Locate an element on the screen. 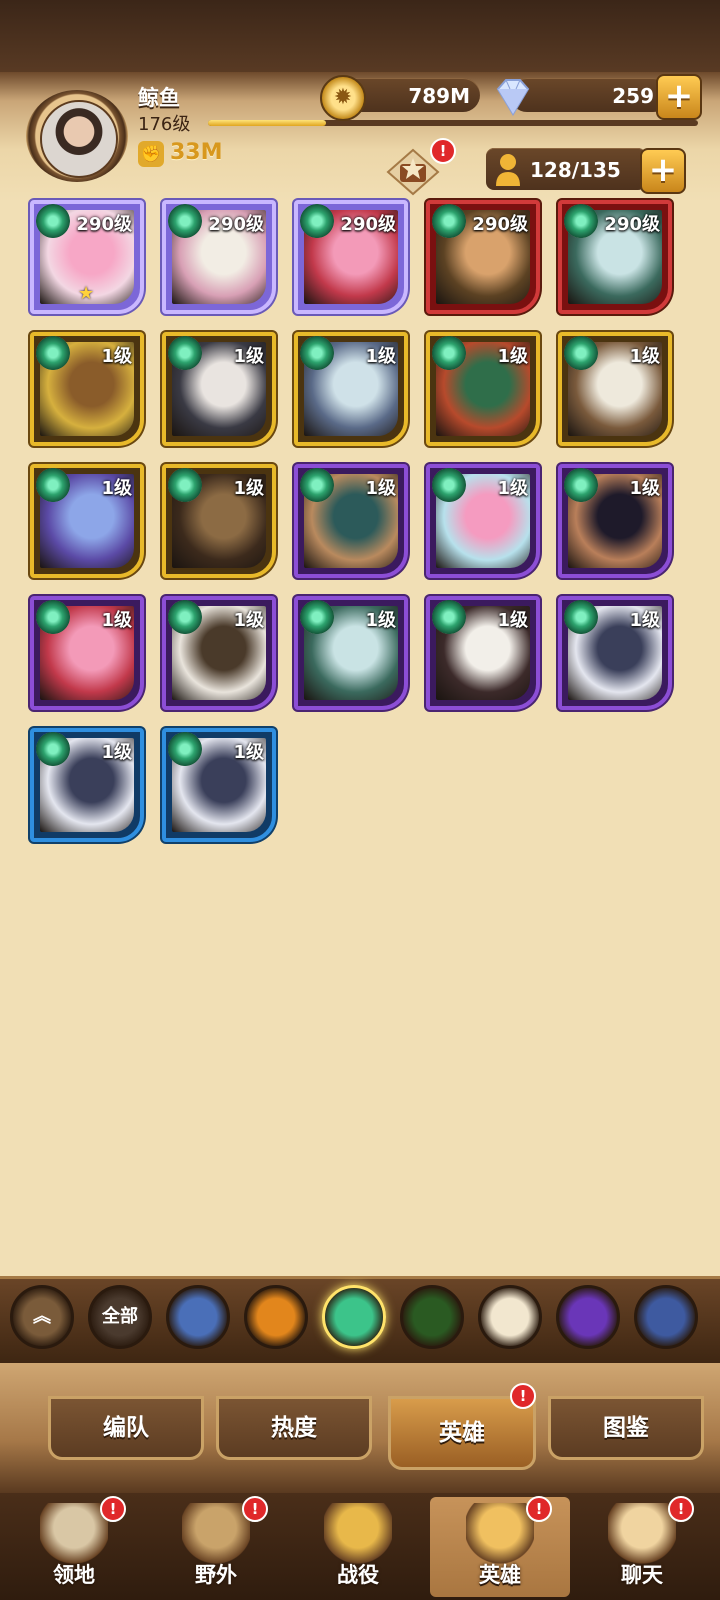 The width and height of the screenshot is (720, 1600). filter-celestial-button is located at coordinates (510, 1317).